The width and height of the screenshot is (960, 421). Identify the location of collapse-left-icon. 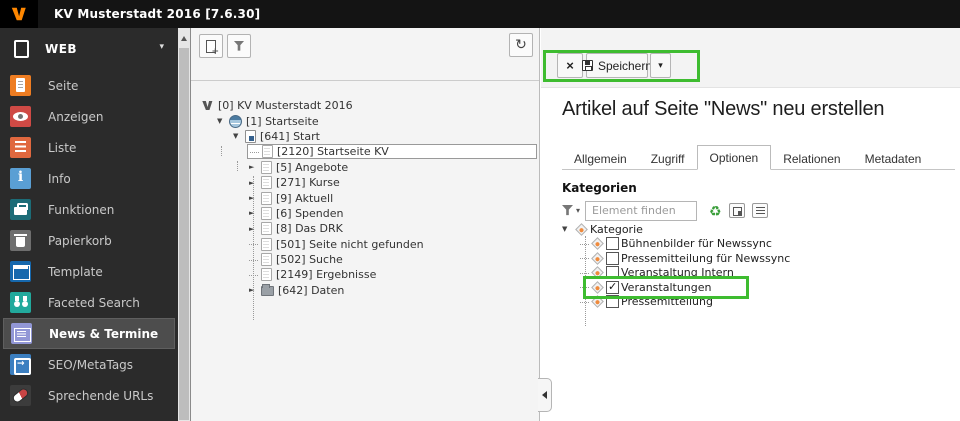
(544, 395).